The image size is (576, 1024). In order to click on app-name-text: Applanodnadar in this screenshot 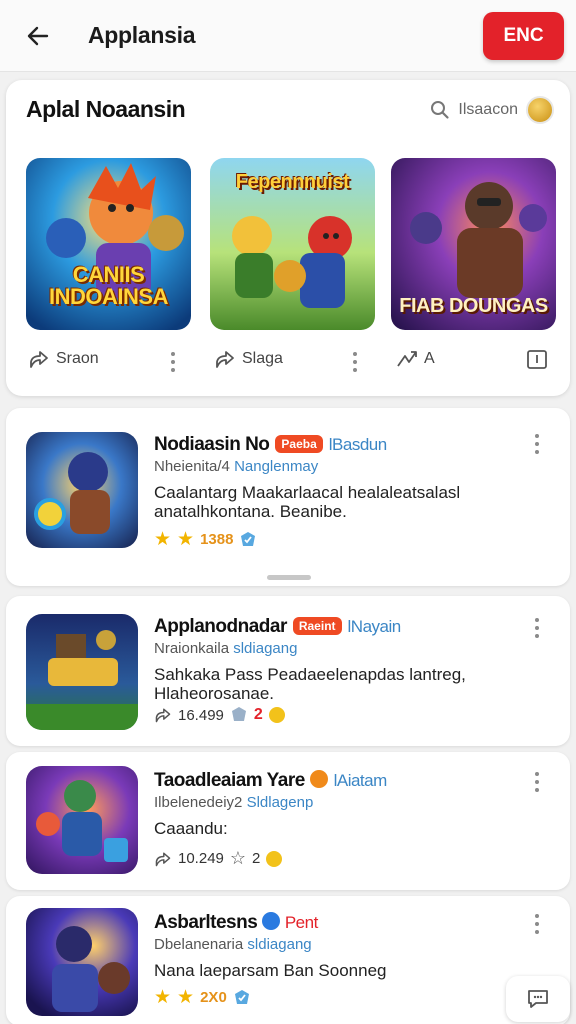, I will do `click(220, 626)`.